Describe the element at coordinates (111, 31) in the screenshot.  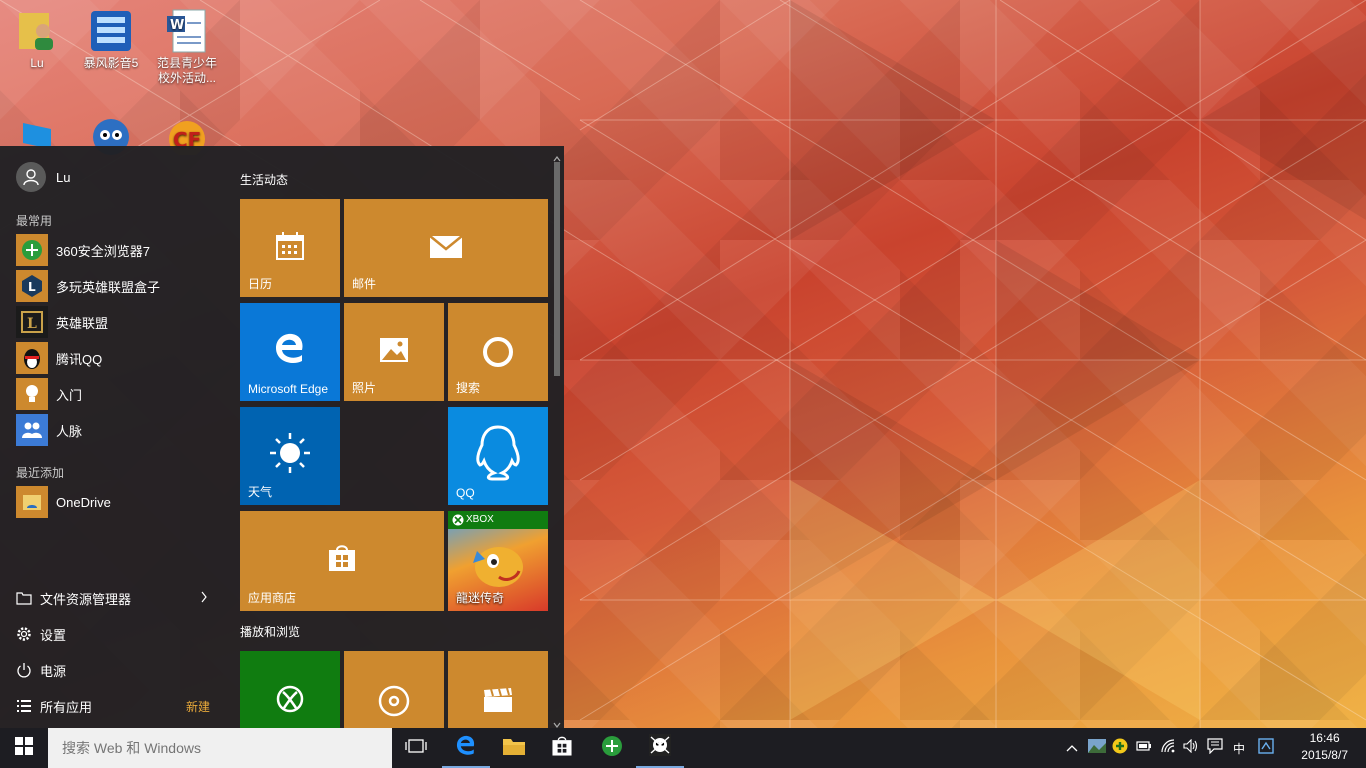
I see `media-player-icon` at that location.